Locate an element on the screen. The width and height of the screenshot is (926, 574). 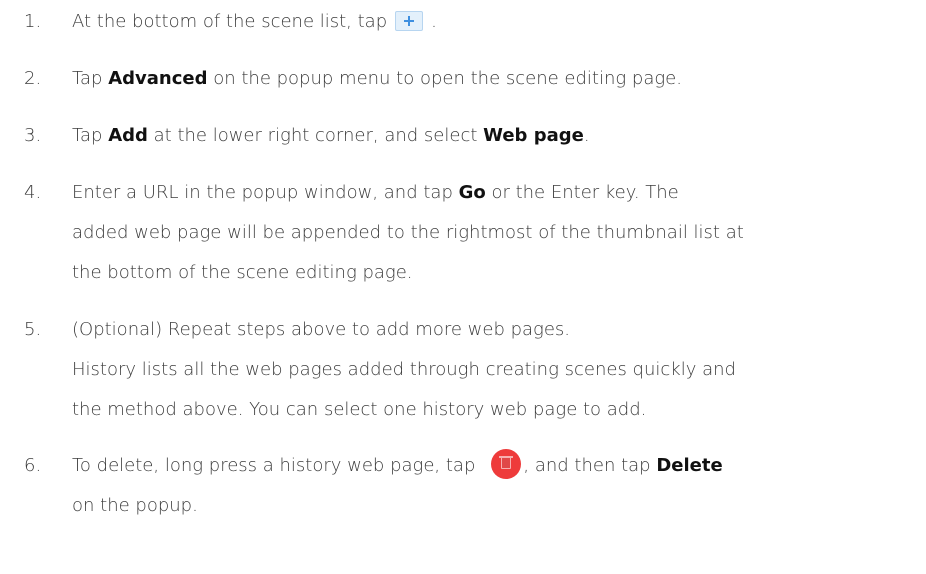
step-number: 3. is located at coordinates (33, 135).